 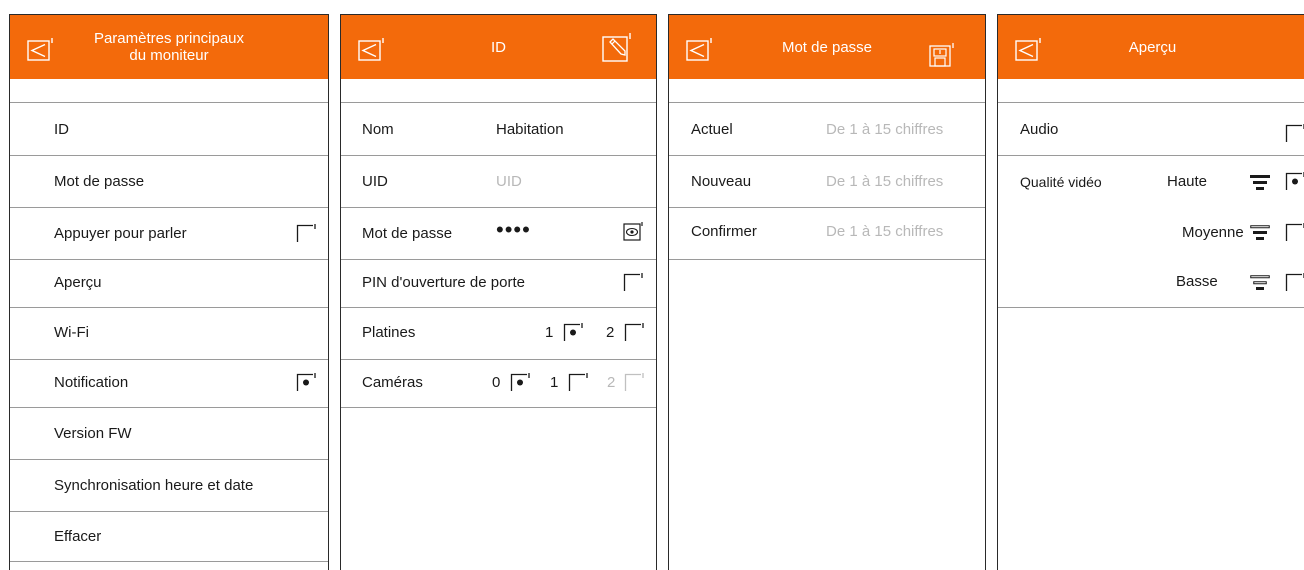 What do you see at coordinates (306, 232) in the screenshot?
I see `push-to-talk-checkbox` at bounding box center [306, 232].